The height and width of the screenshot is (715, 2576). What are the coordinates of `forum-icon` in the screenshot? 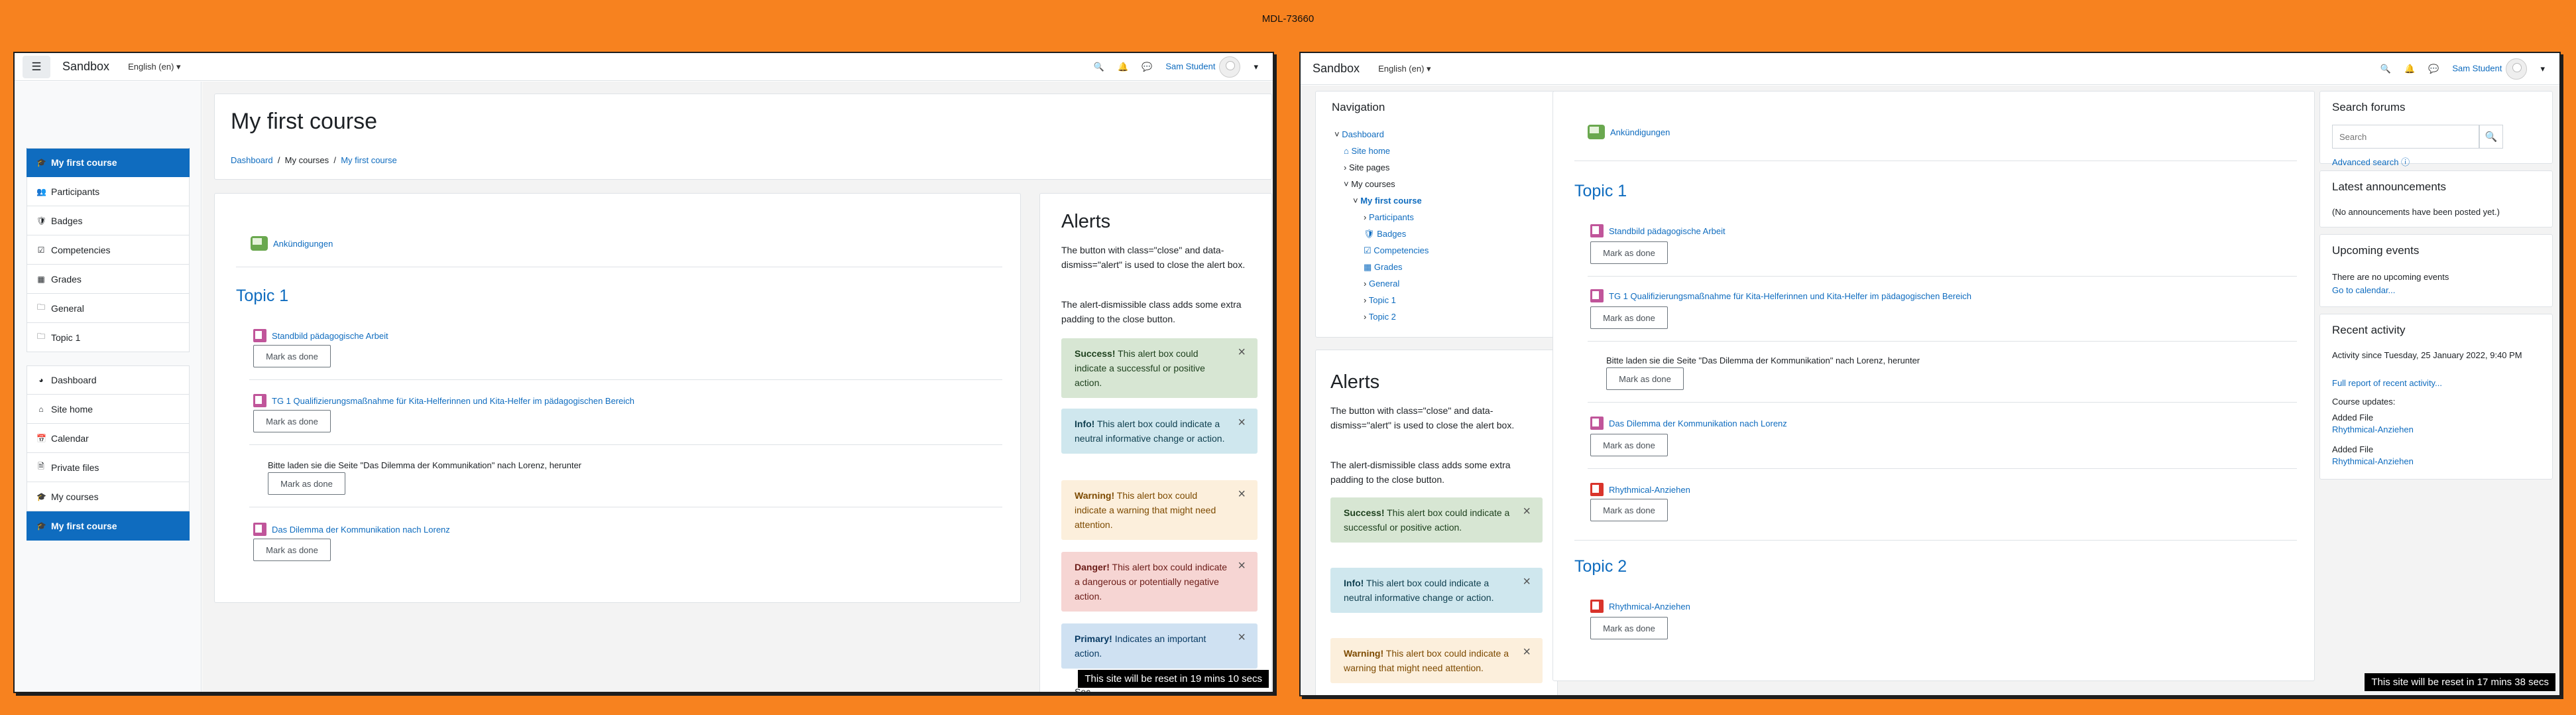 It's located at (1597, 132).